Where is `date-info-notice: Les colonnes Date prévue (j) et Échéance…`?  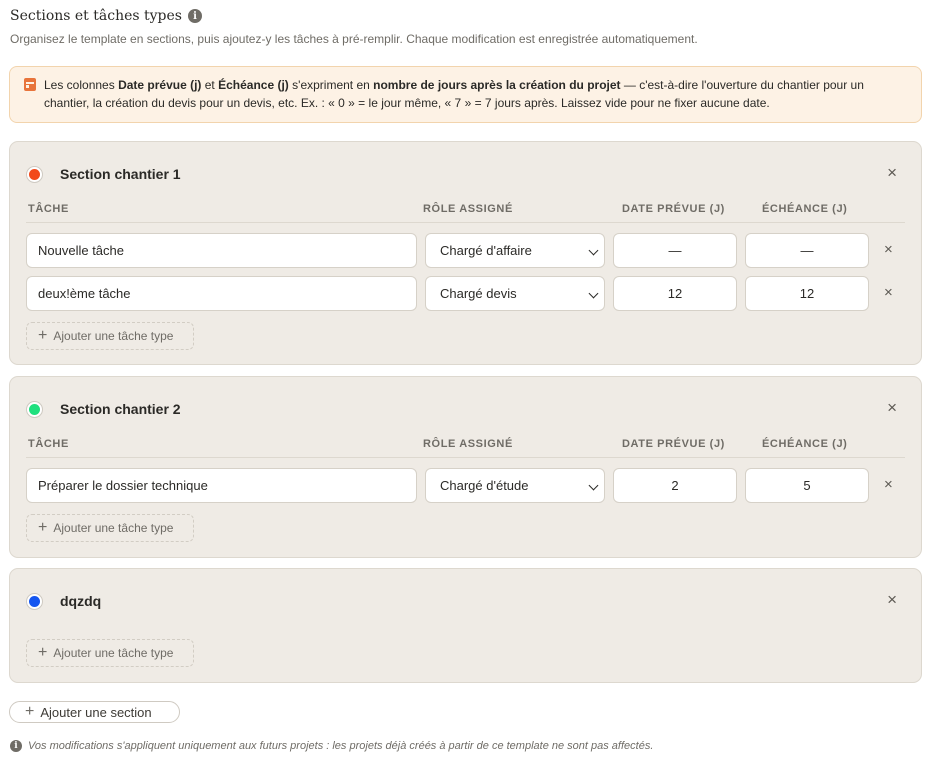
date-info-notice: Les colonnes Date prévue (j) et Échéance… is located at coordinates (465, 94).